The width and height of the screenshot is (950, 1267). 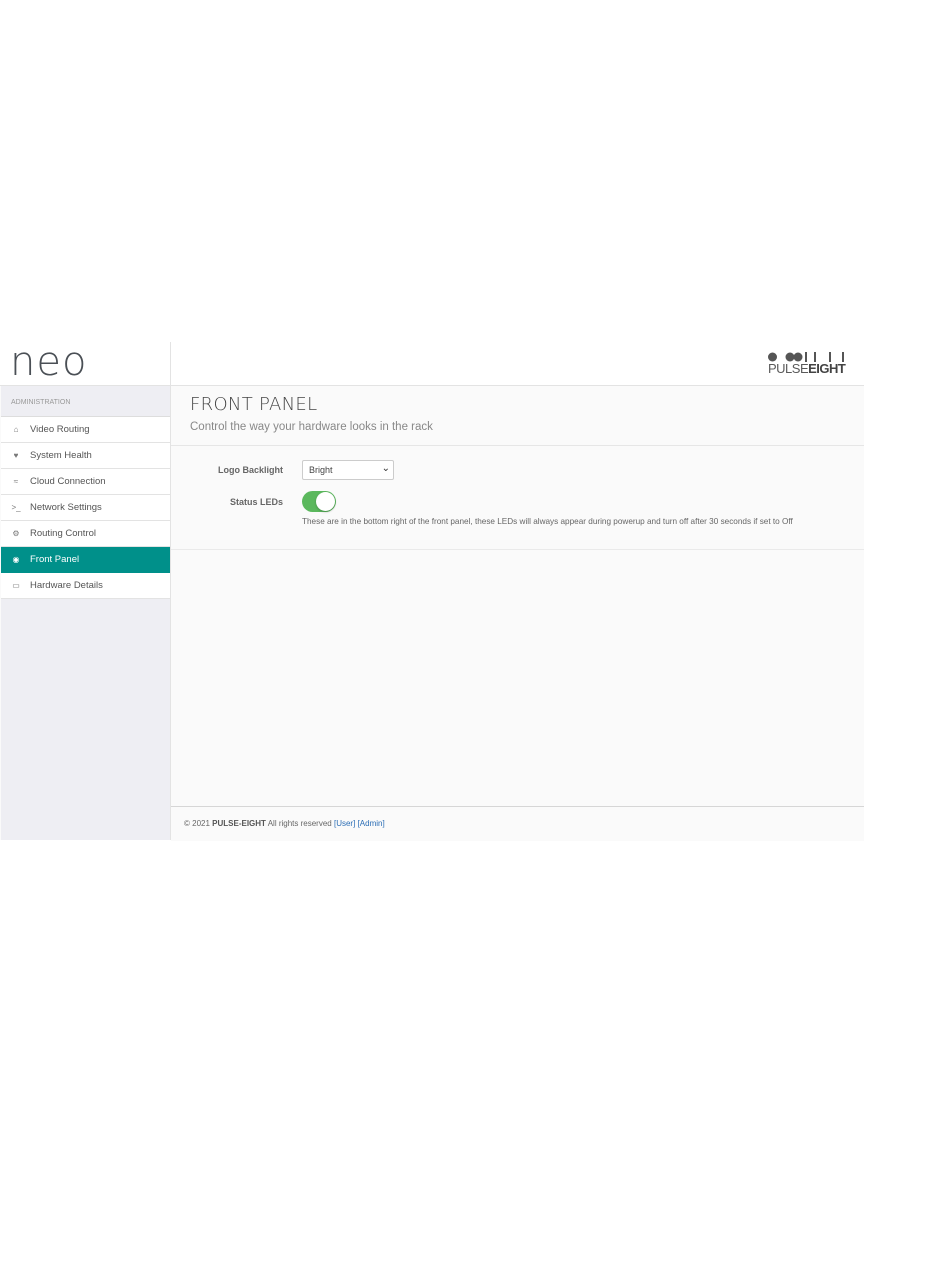 I want to click on sidebar-item-front-panel: ◉ Front Panel, so click(x=85, y=560).